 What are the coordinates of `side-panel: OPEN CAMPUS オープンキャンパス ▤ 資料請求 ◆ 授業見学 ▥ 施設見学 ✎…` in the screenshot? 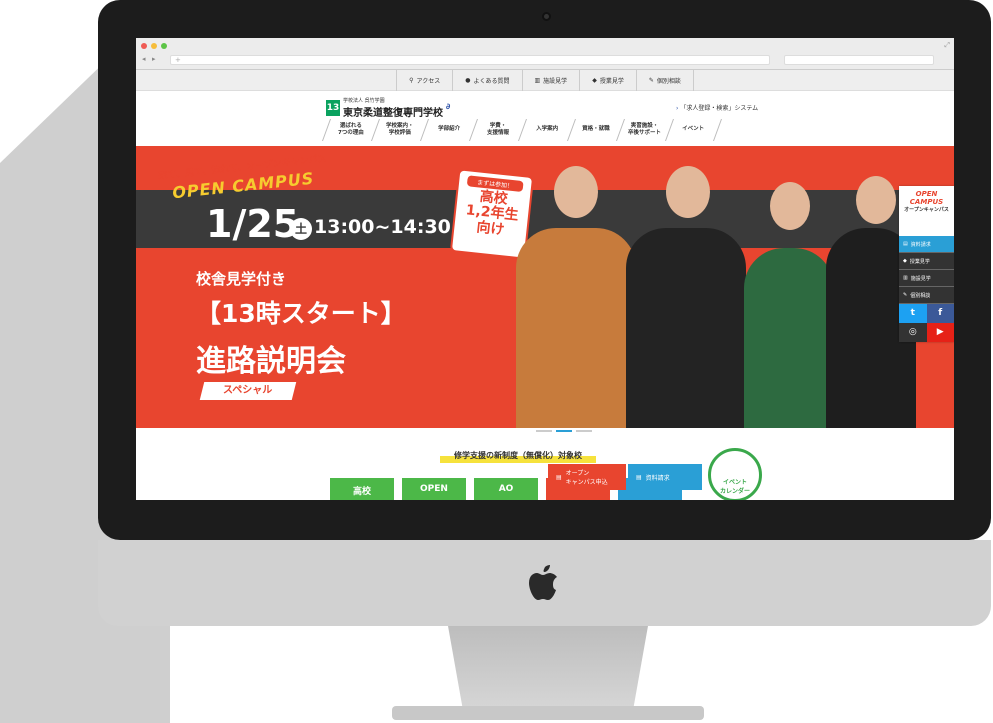 It's located at (926, 264).